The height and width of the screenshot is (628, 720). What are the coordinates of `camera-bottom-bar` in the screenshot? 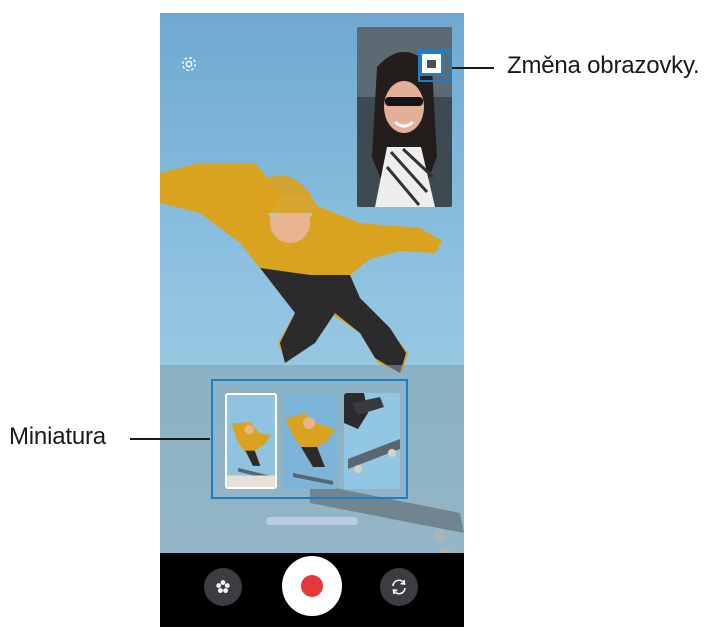 It's located at (312, 590).